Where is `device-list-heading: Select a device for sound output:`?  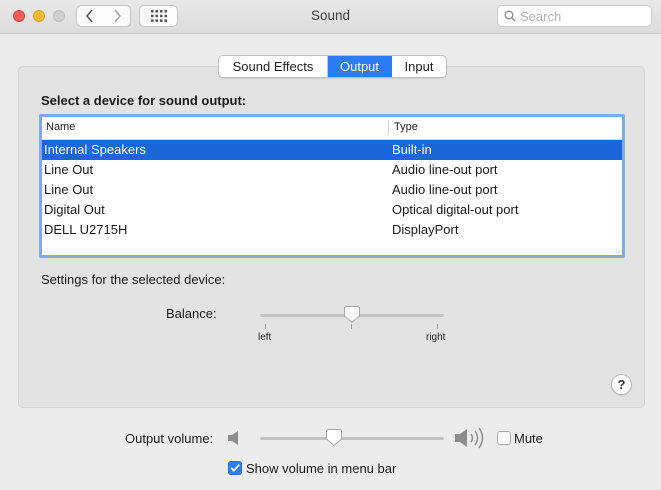 device-list-heading: Select a device for sound output: is located at coordinates (144, 100).